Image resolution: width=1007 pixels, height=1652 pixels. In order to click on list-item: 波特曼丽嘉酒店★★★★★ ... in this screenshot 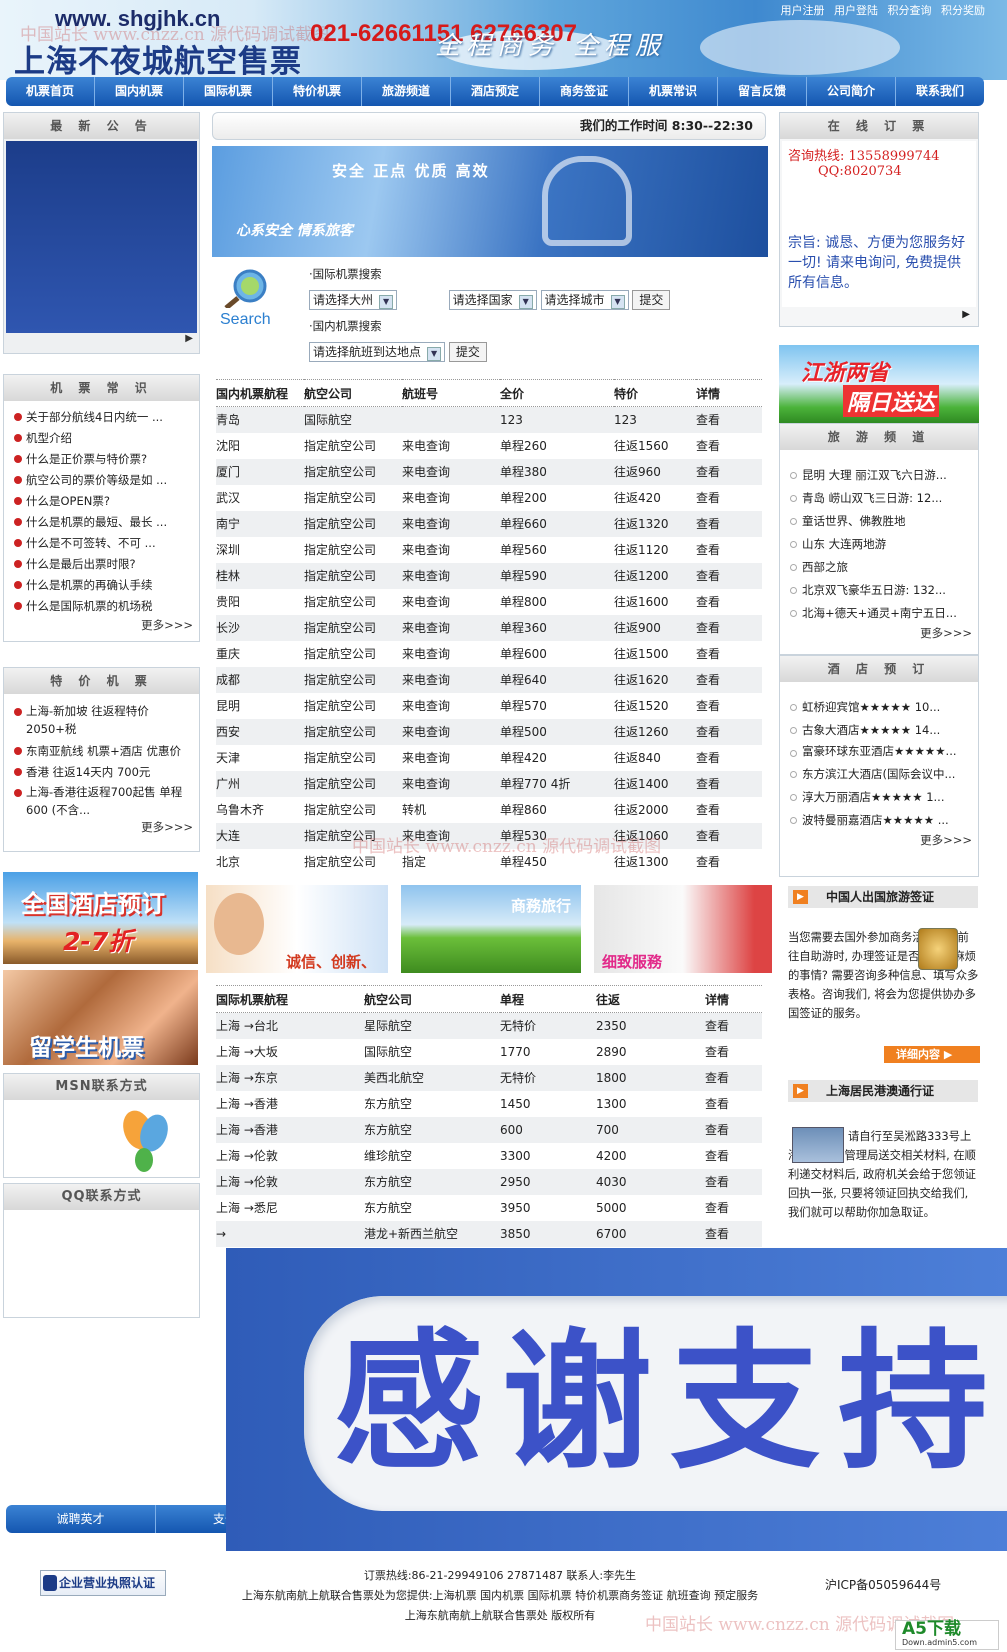, I will do `click(880, 820)`.